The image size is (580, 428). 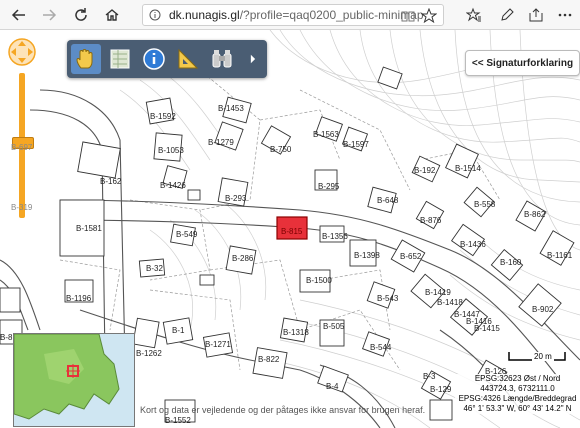 I want to click on overview-map-image, so click(x=67, y=377).